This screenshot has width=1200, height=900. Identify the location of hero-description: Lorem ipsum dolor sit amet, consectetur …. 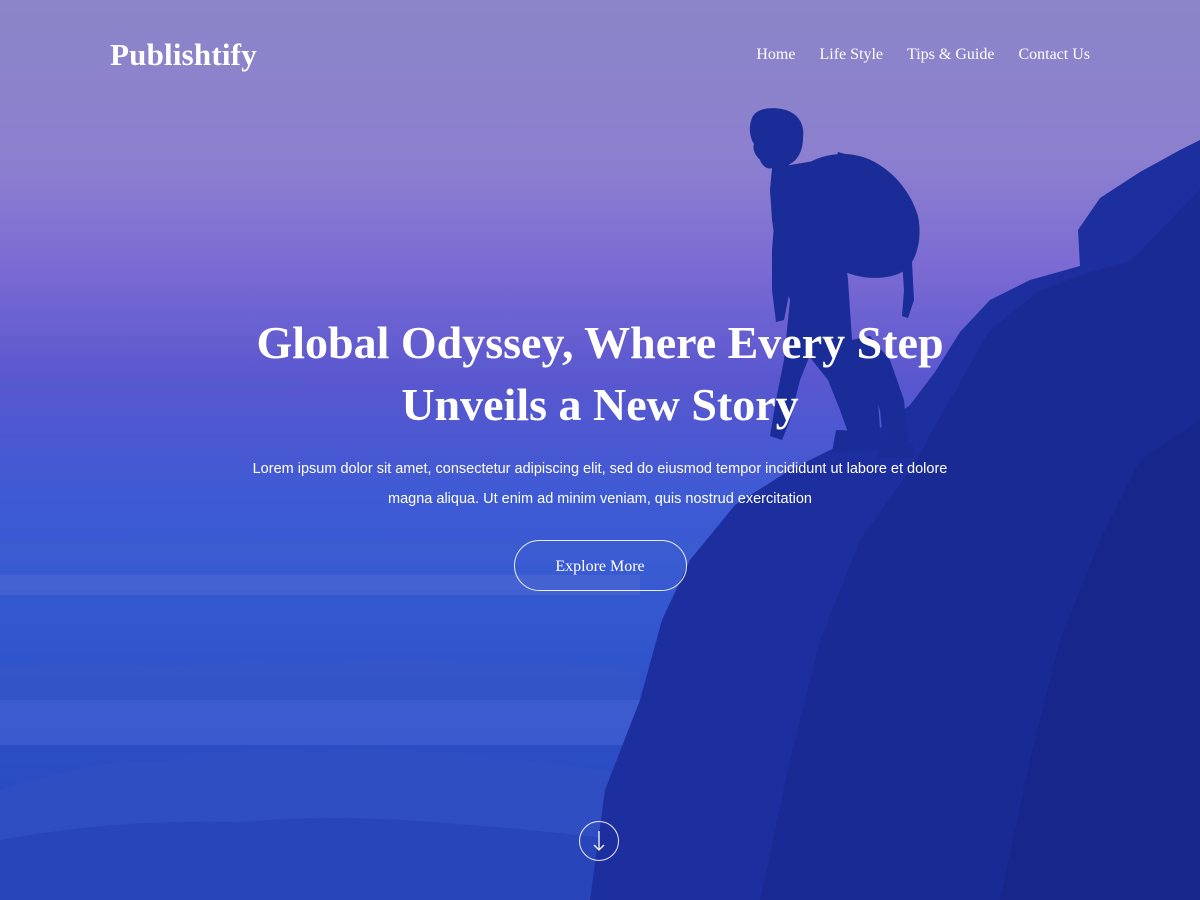
(600, 484).